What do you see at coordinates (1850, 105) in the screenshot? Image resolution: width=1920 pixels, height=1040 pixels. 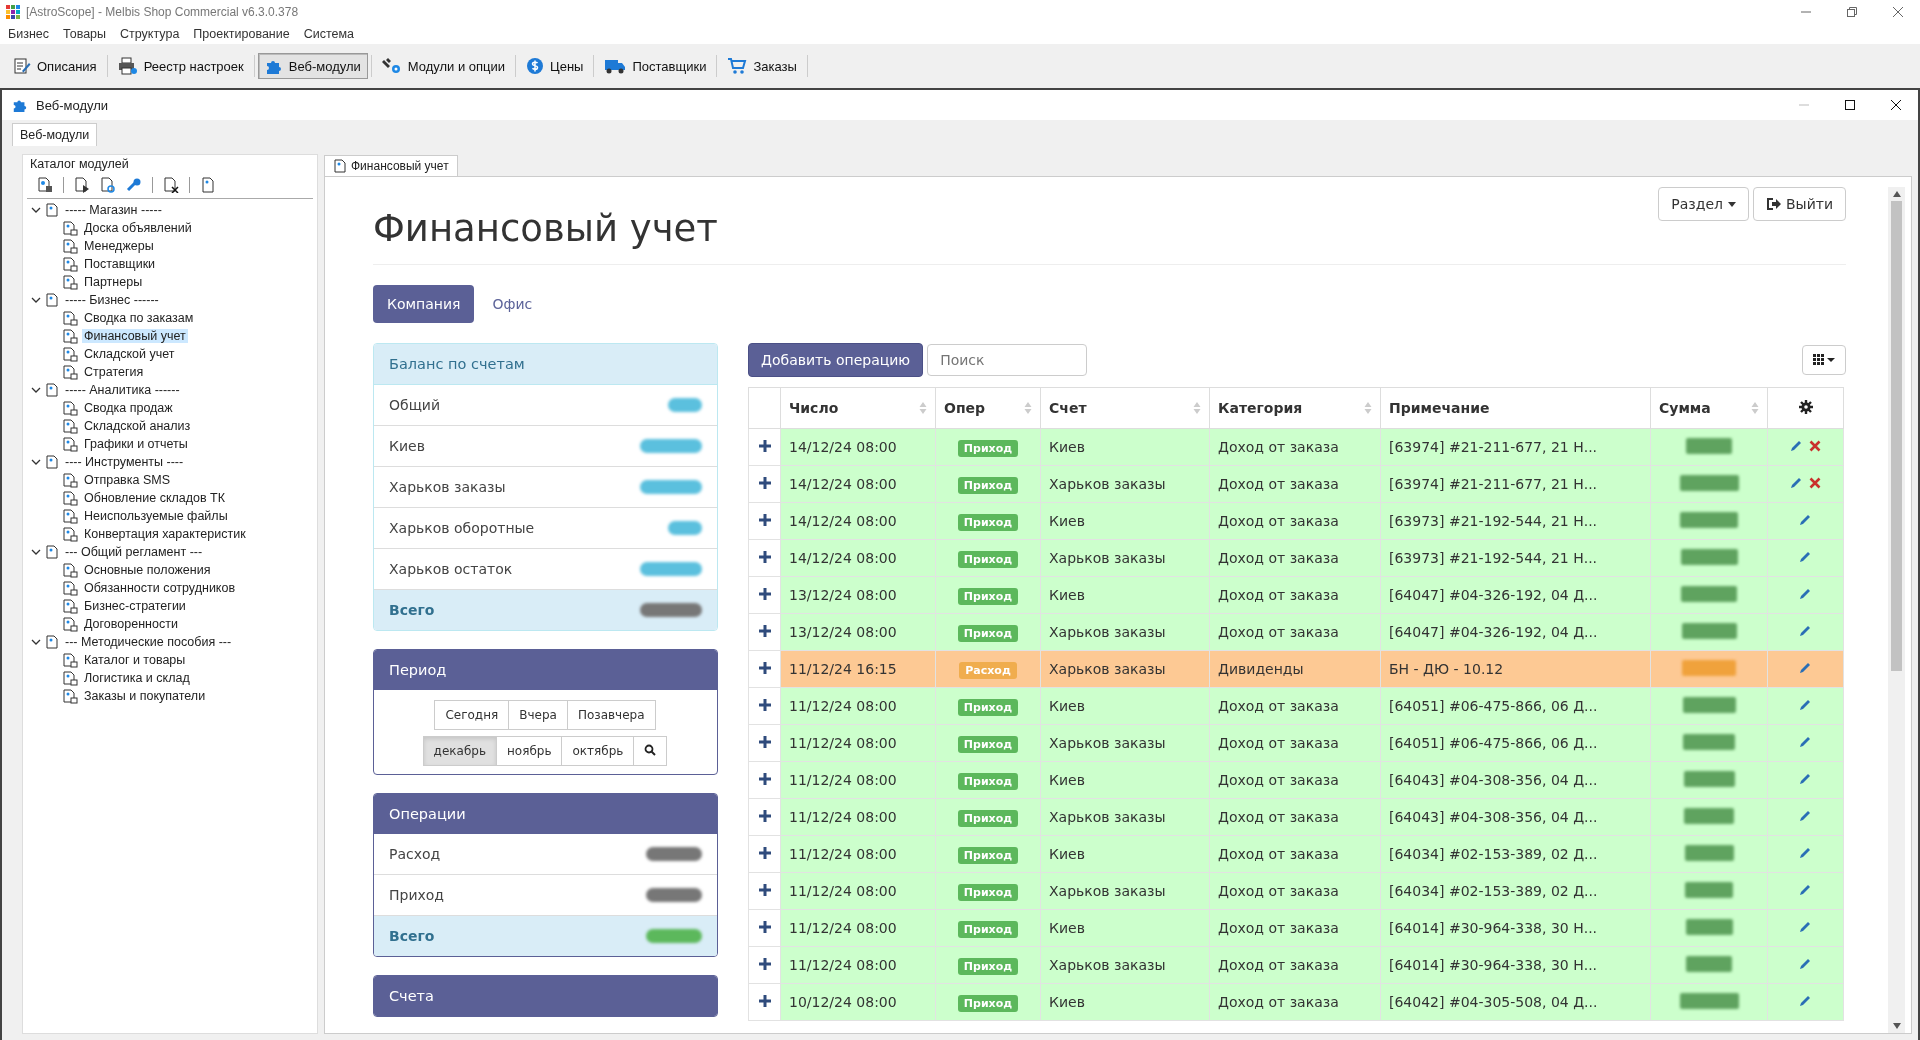 I see `maximize-icon` at bounding box center [1850, 105].